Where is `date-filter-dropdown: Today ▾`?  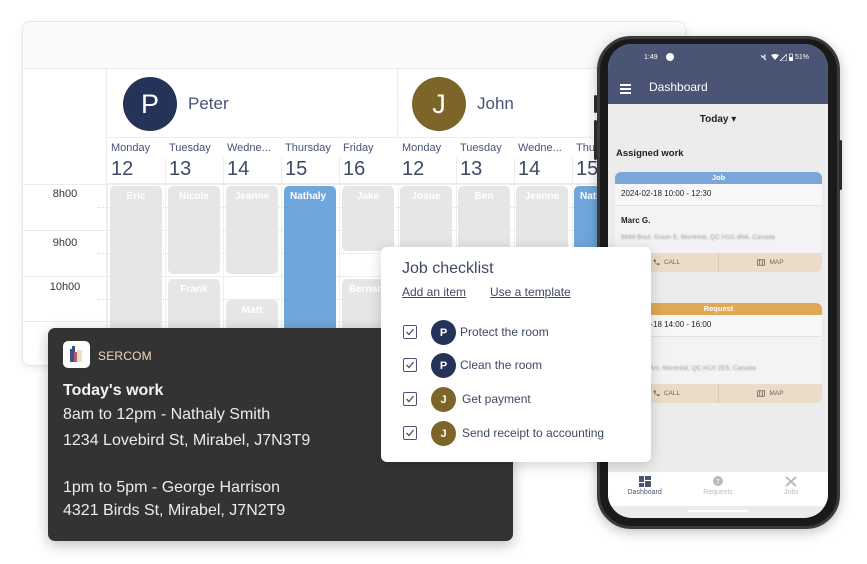
date-filter-dropdown: Today ▾ is located at coordinates (718, 119).